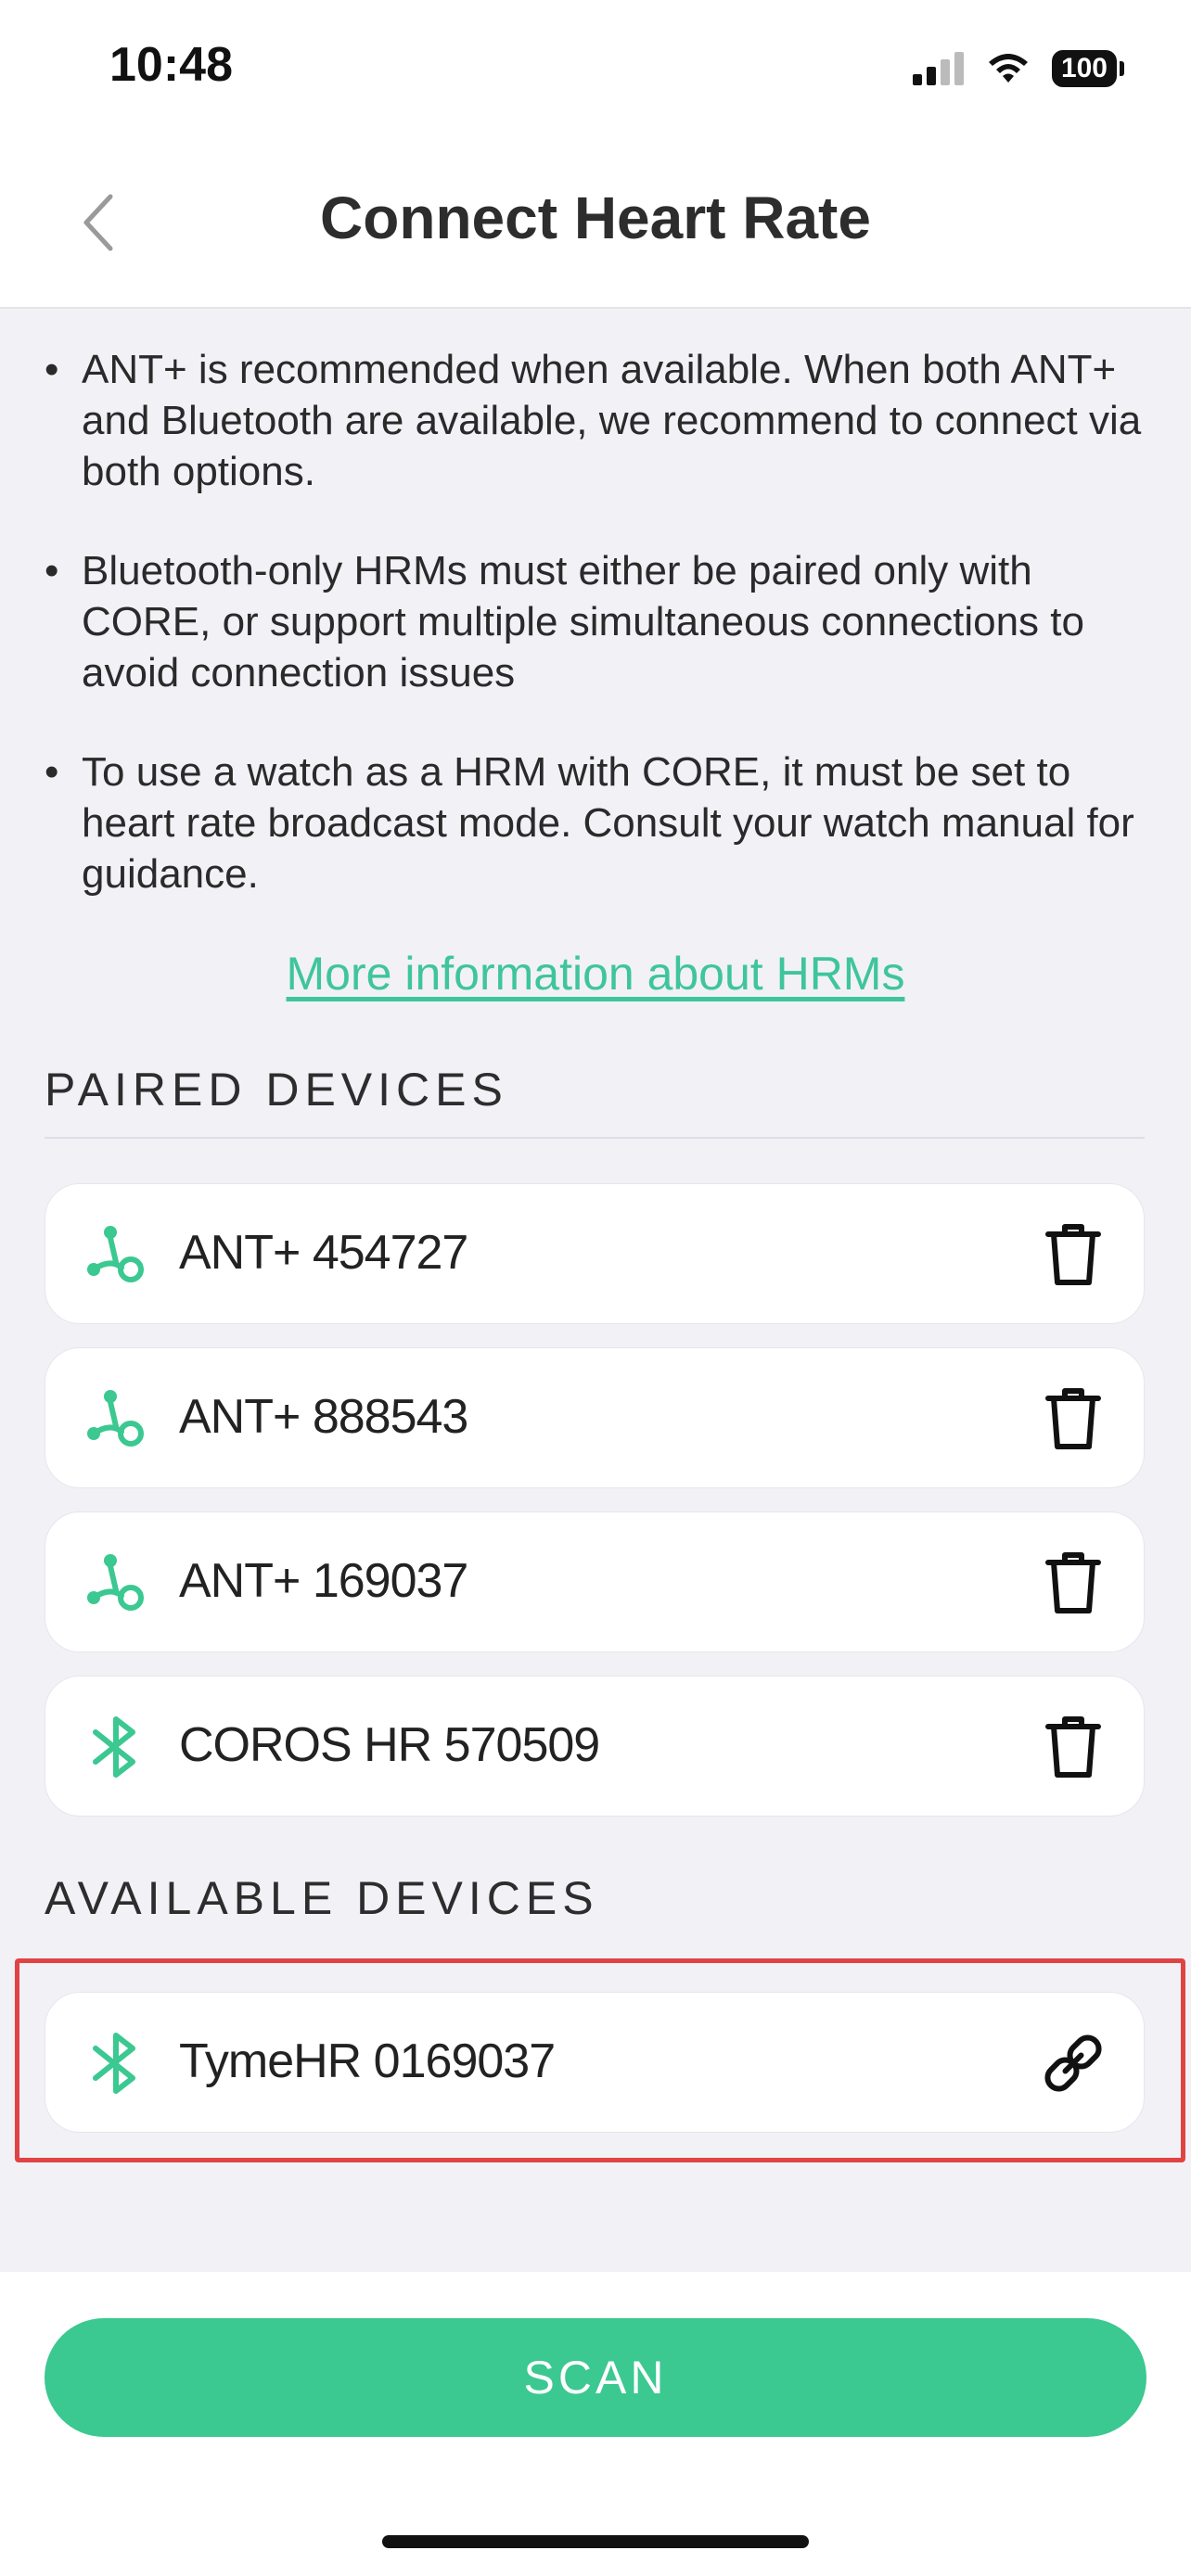 The height and width of the screenshot is (2576, 1191). What do you see at coordinates (367, 2061) in the screenshot?
I see `device-name: TymeHR 0169037` at bounding box center [367, 2061].